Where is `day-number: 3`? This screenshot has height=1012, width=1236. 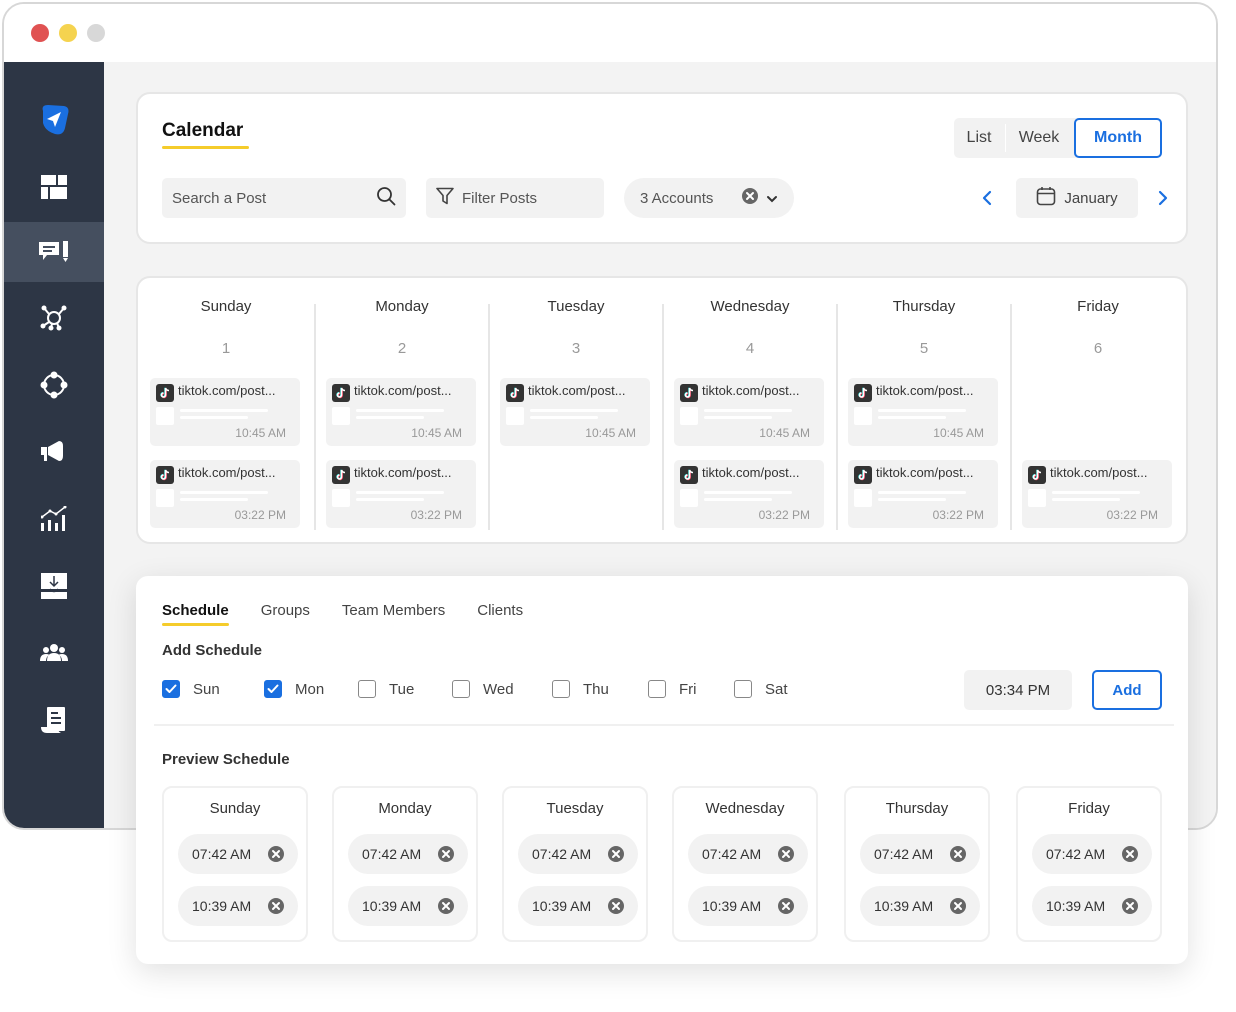
day-number: 3 is located at coordinates (576, 348).